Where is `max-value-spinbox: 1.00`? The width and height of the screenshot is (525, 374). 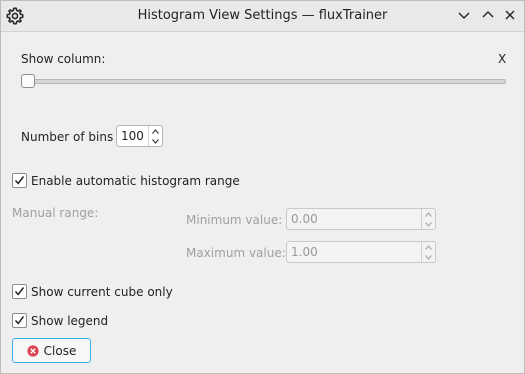
max-value-spinbox: 1.00 is located at coordinates (361, 252).